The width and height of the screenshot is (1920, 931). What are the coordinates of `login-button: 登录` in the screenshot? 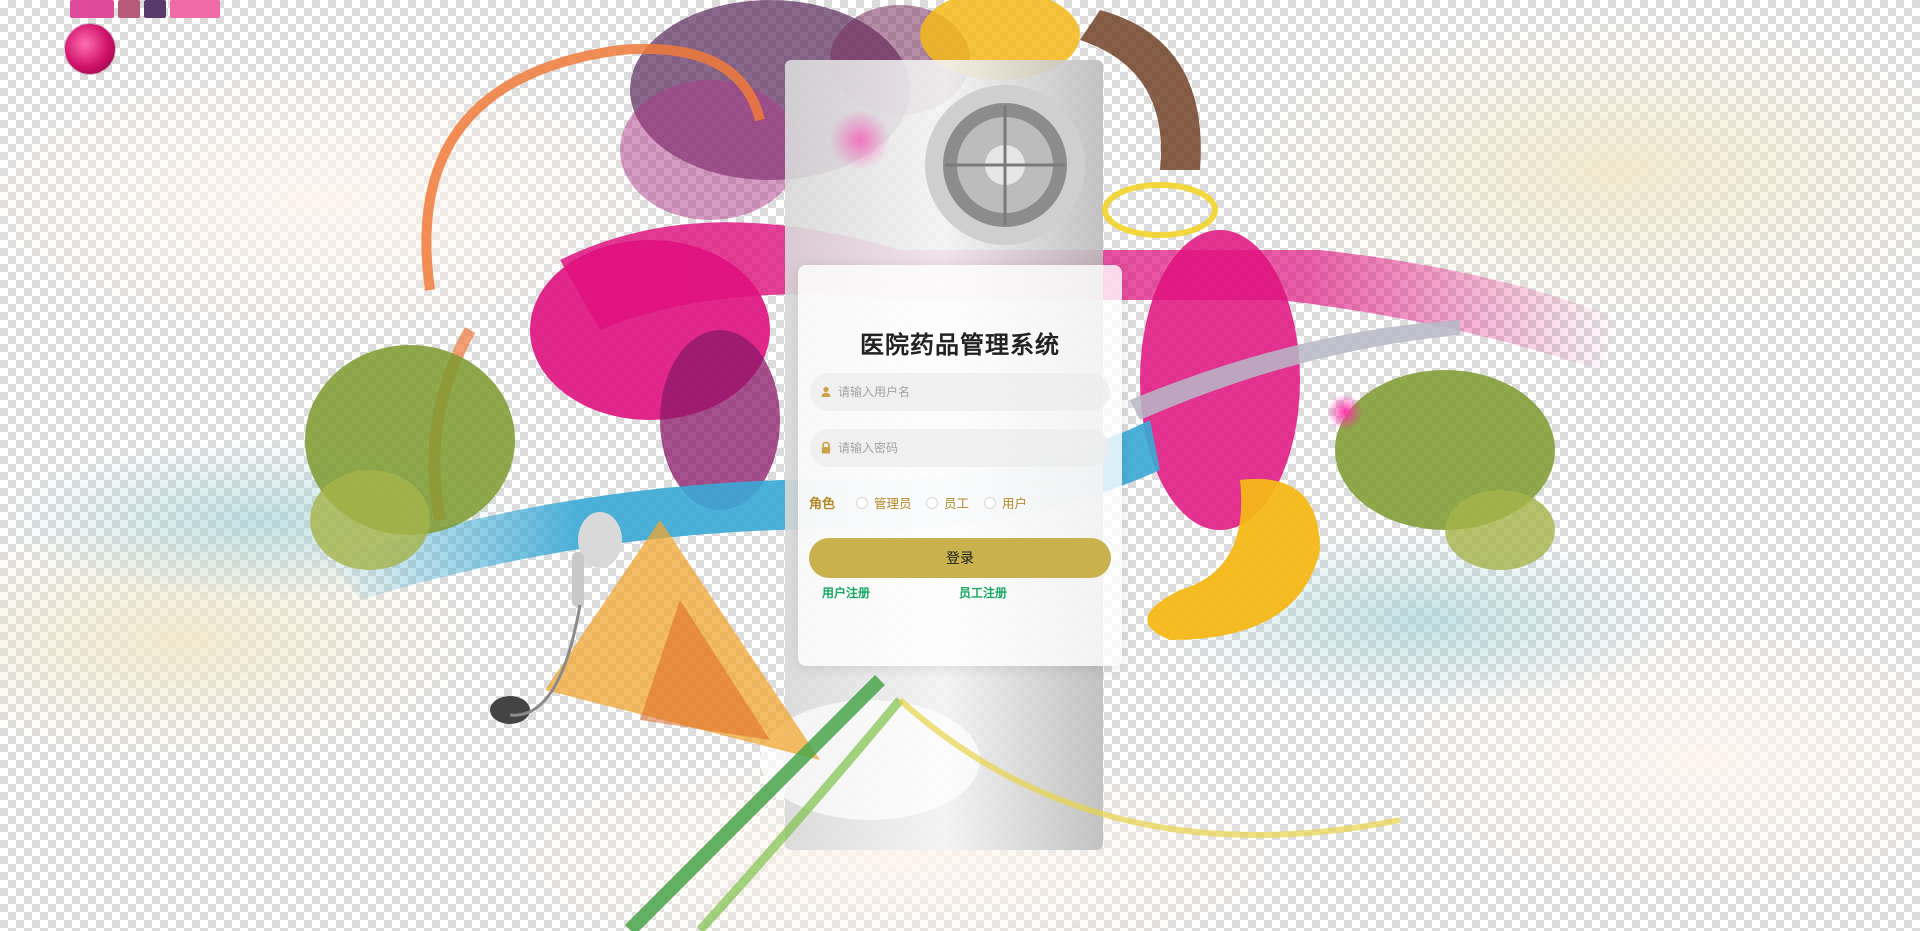 It's located at (960, 558).